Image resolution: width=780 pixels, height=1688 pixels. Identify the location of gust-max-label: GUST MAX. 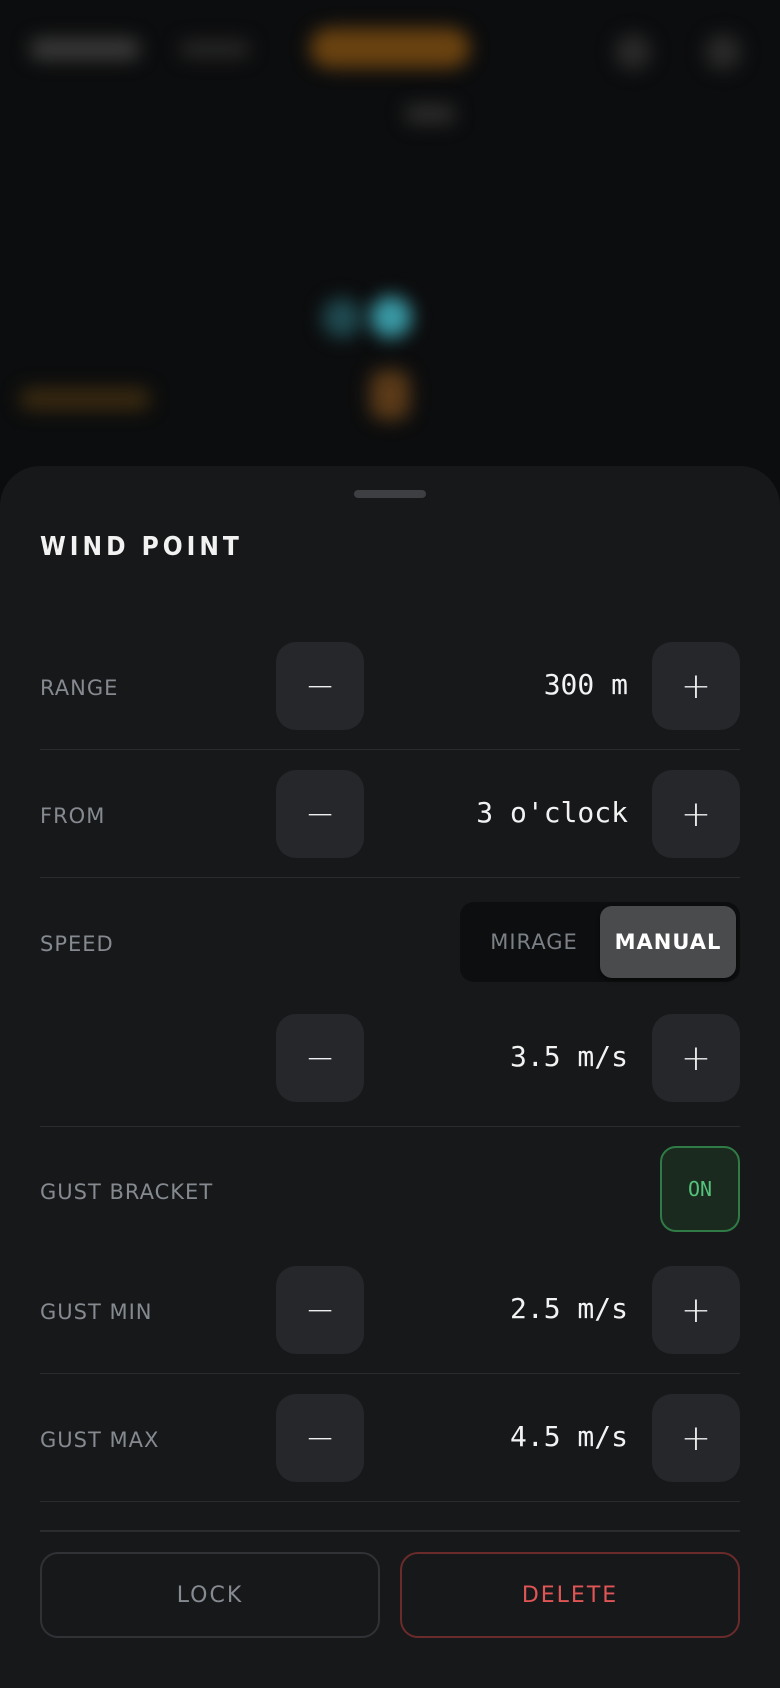
(100, 1440).